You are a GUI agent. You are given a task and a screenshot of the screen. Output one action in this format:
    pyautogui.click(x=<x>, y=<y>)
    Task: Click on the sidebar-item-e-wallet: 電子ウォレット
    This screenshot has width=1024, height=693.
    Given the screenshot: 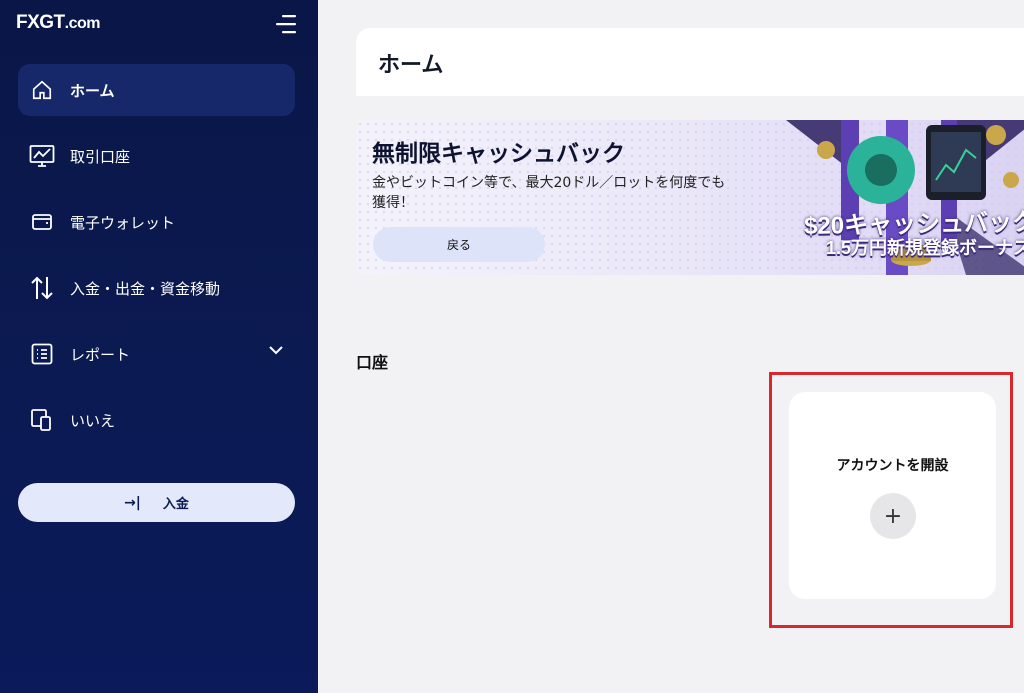 What is the action you would take?
    pyautogui.click(x=156, y=222)
    